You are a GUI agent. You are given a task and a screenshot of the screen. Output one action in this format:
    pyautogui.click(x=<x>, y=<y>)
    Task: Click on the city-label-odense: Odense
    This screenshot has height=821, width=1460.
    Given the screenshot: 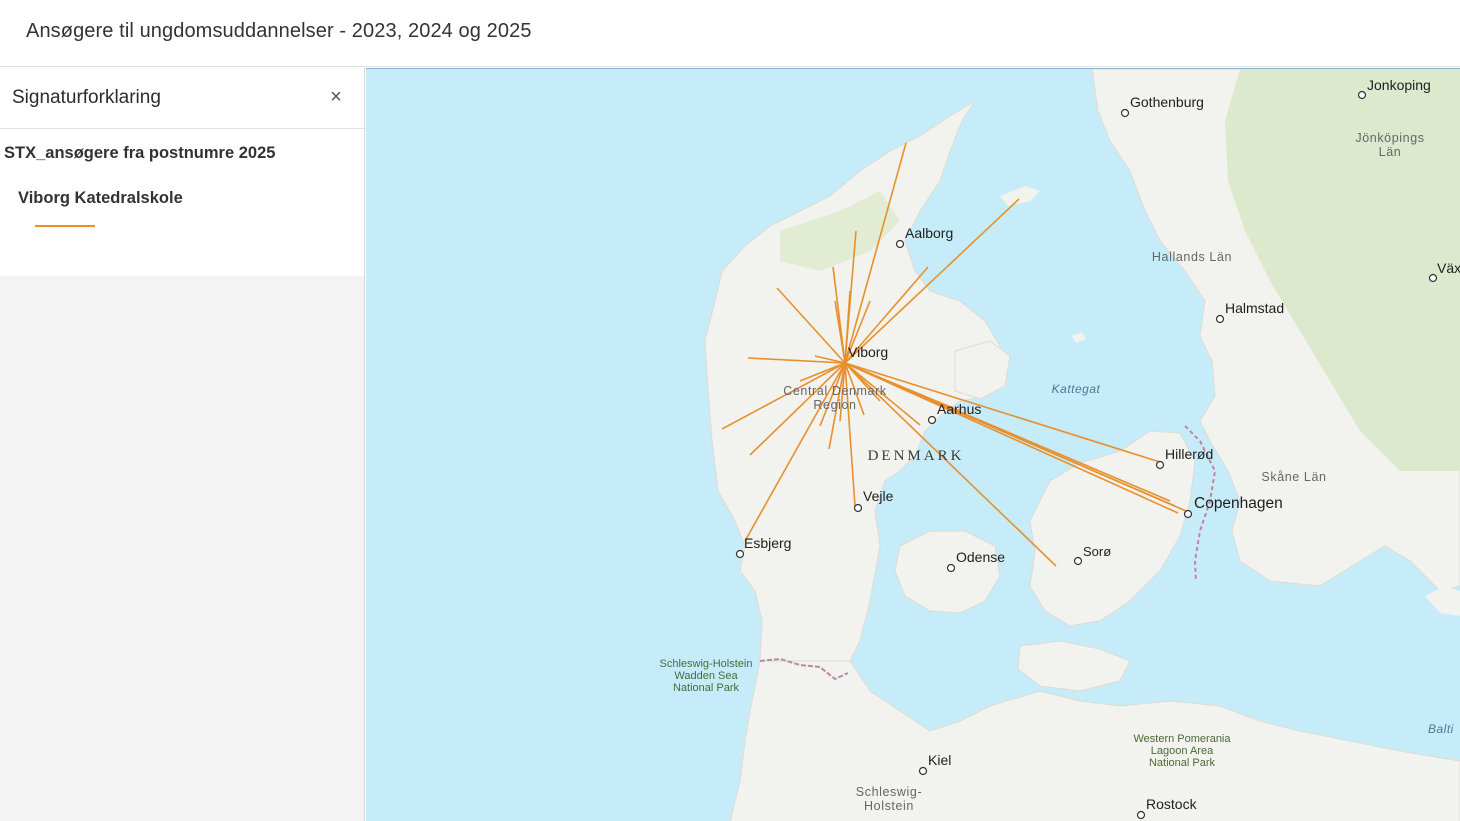 What is the action you would take?
    pyautogui.click(x=980, y=557)
    